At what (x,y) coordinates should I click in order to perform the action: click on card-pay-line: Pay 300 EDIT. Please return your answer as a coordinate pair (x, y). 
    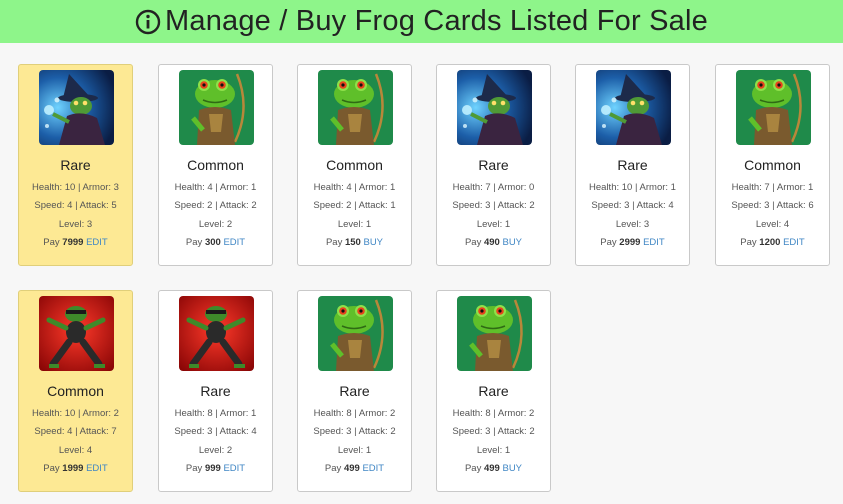
    Looking at the image, I should click on (215, 242).